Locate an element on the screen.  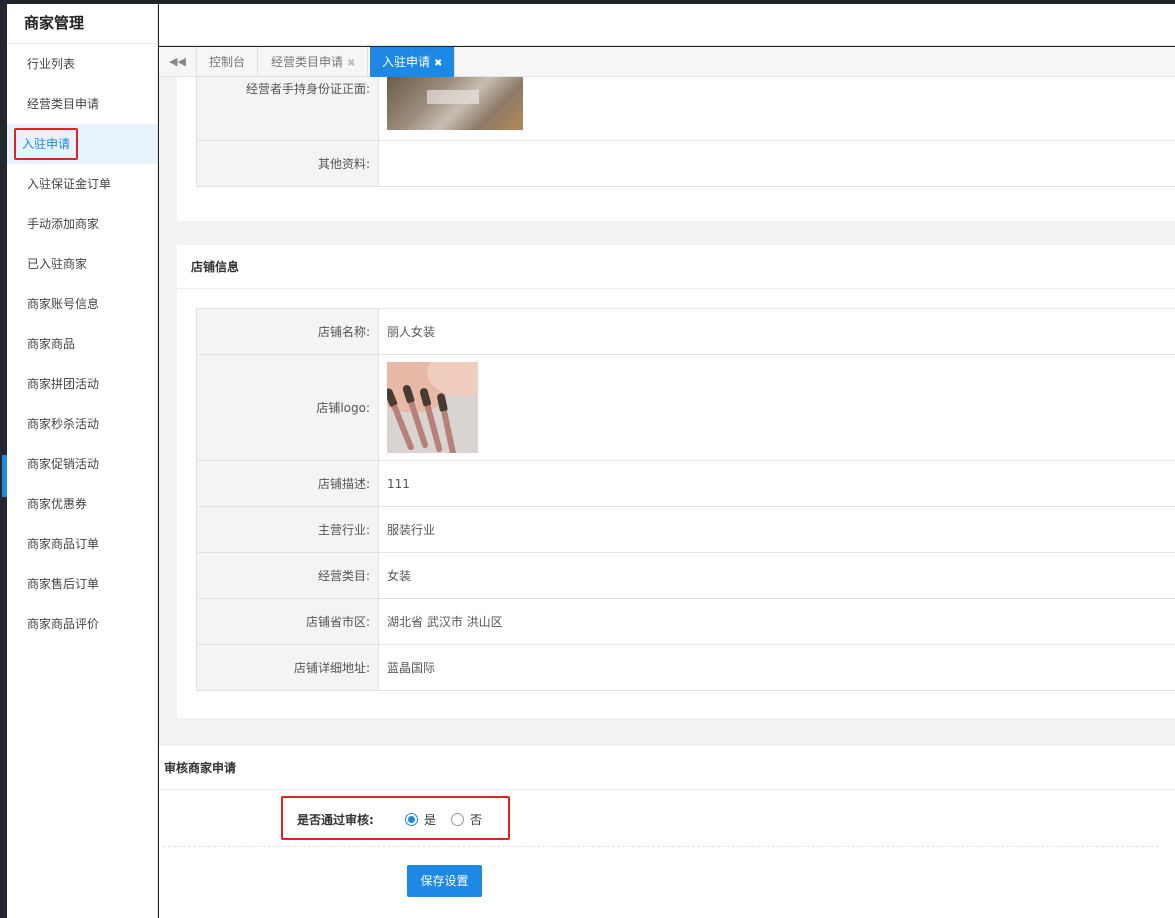
table-row: 店铺名称: 丽人女装 is located at coordinates (685, 331).